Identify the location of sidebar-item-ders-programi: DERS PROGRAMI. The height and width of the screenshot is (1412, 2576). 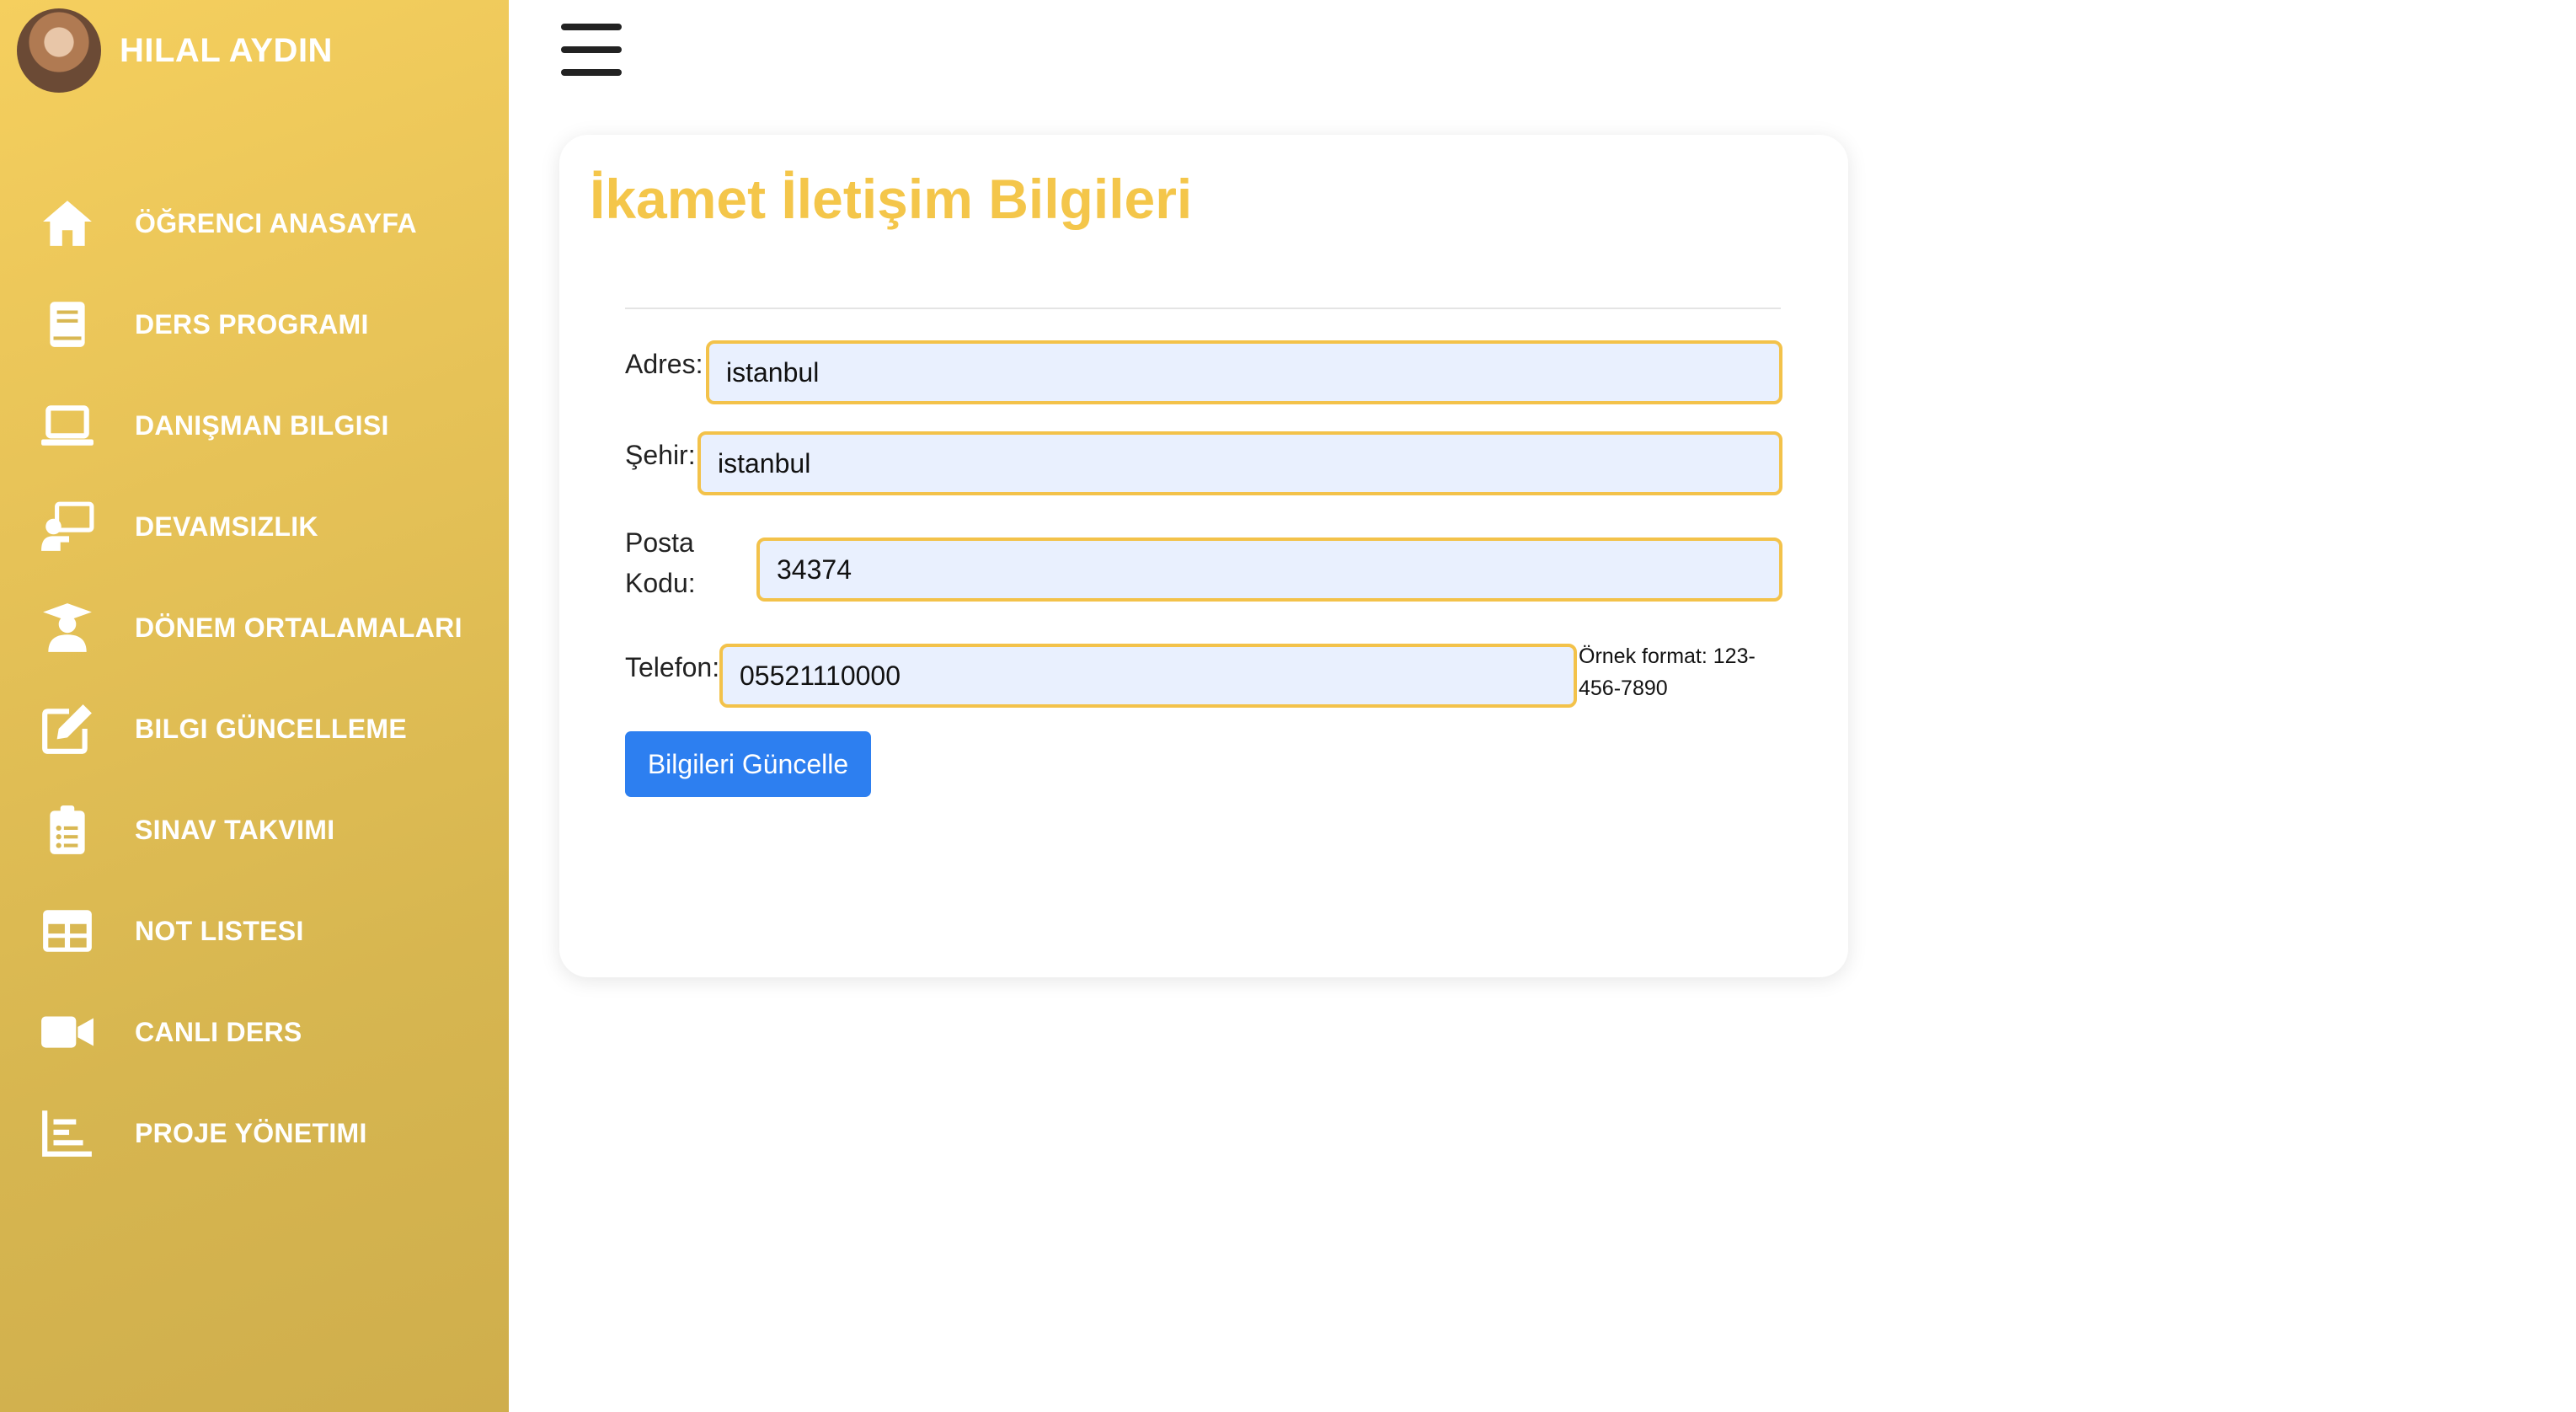
(254, 324).